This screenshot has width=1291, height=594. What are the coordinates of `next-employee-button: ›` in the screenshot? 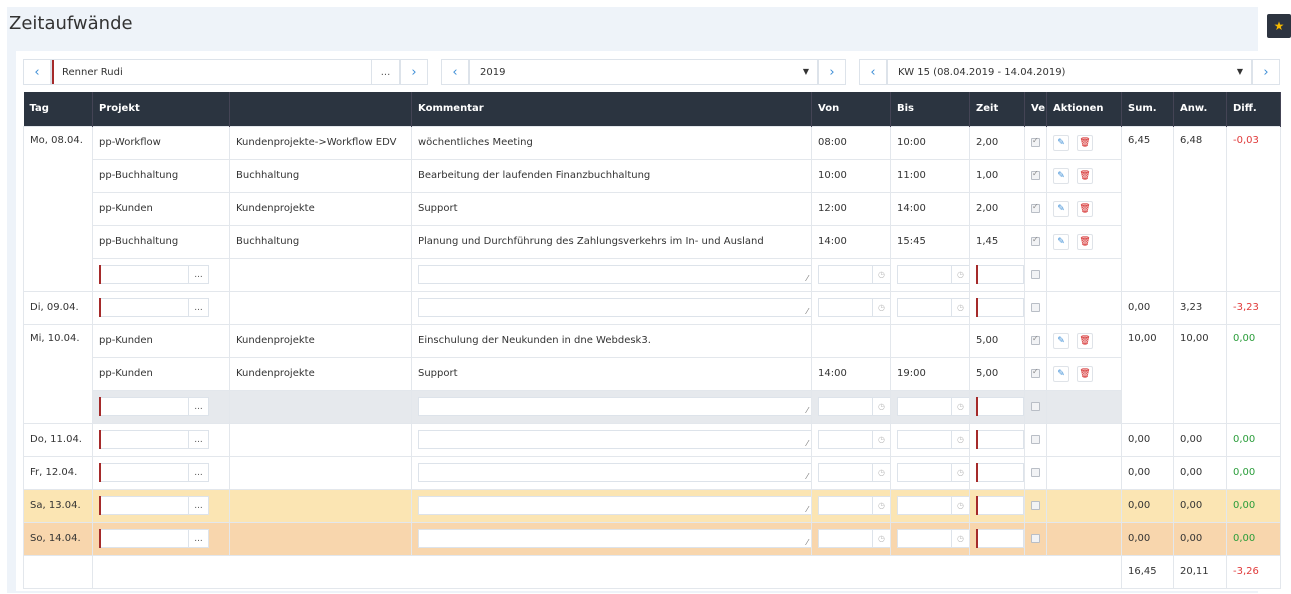 It's located at (414, 72).